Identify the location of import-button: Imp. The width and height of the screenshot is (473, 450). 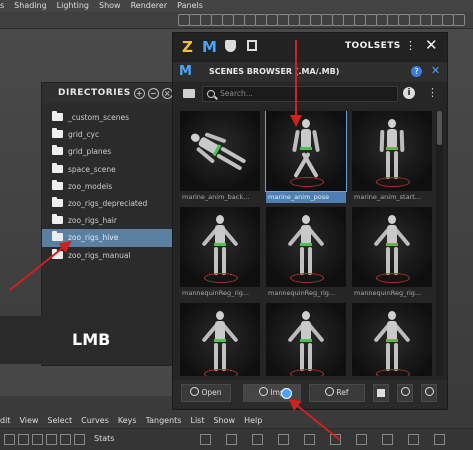
(272, 393).